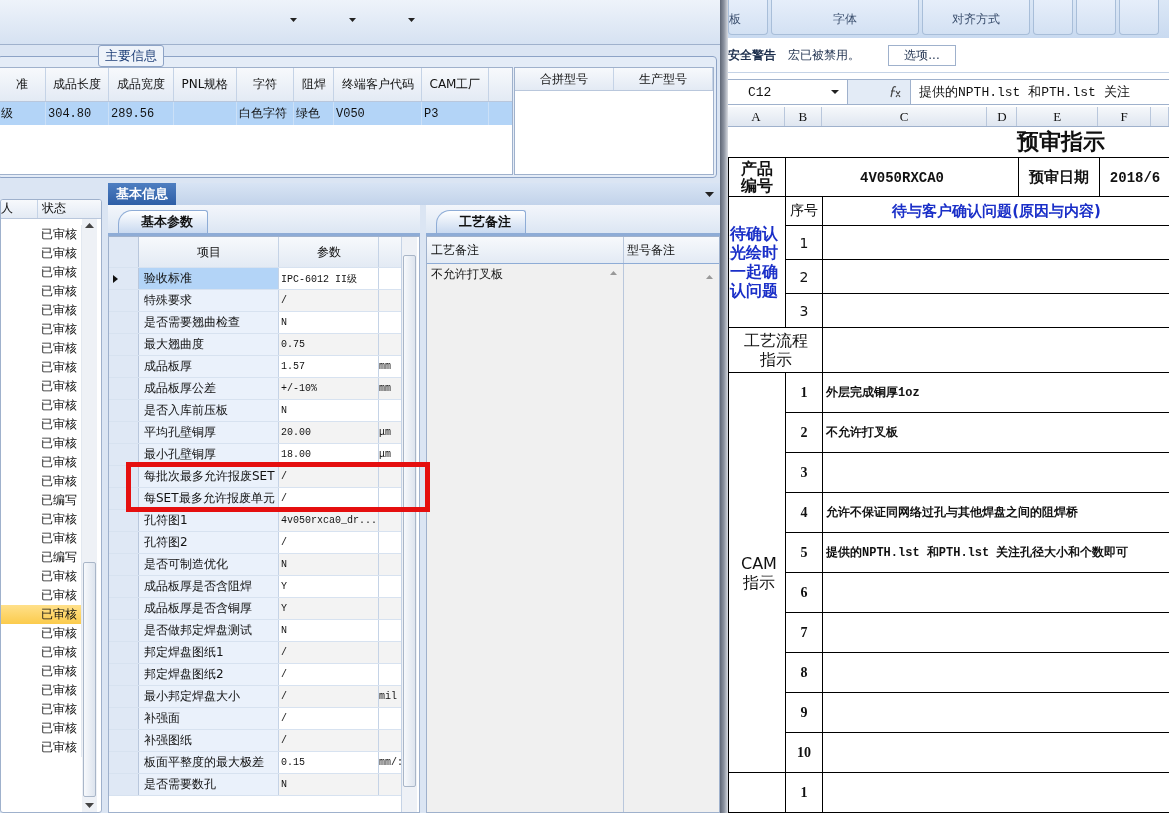 This screenshot has height=813, width=1169. What do you see at coordinates (115, 278) in the screenshot?
I see `row-pointer-icon` at bounding box center [115, 278].